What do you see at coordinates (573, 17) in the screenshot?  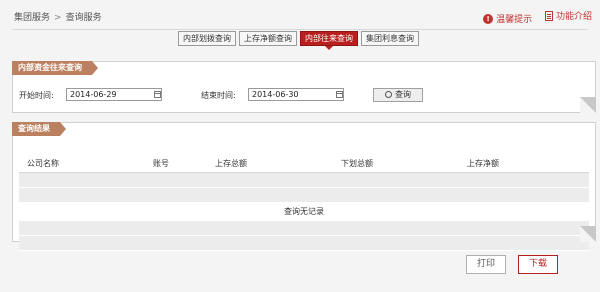 I see `help-label: 功能介绍` at bounding box center [573, 17].